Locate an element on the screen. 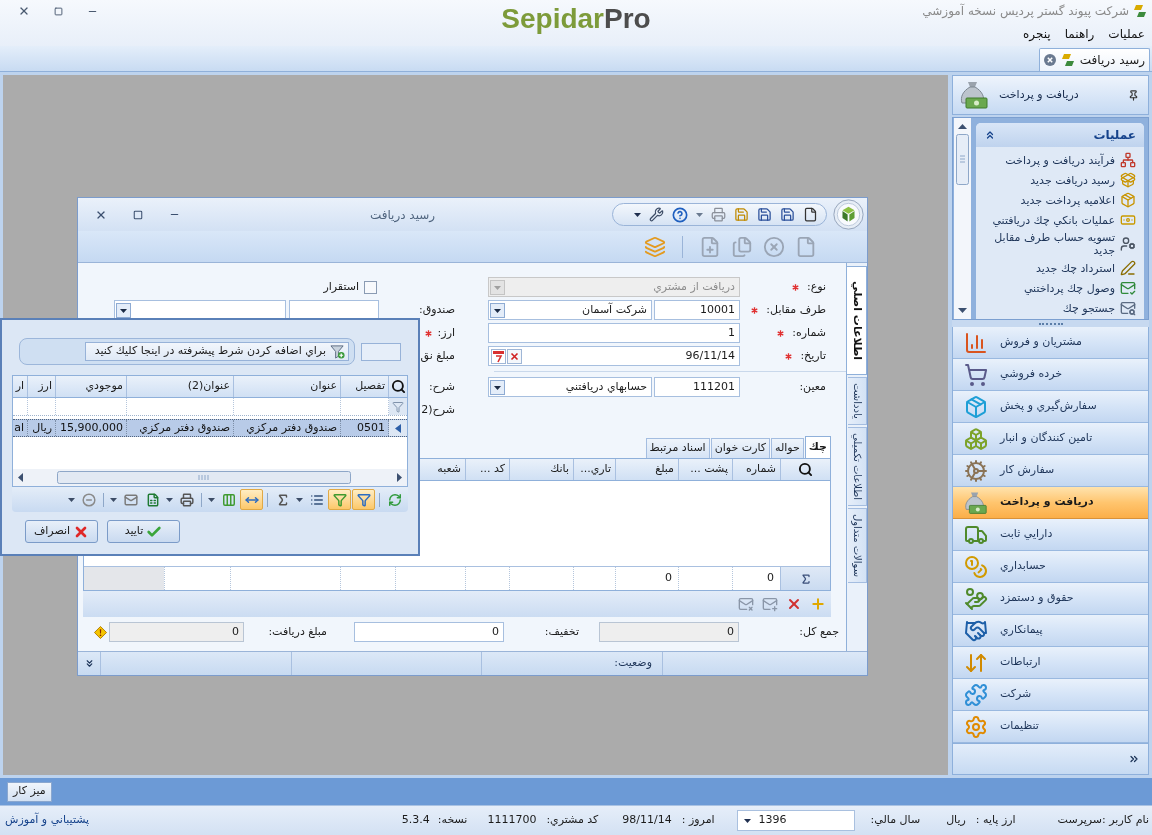 The width and height of the screenshot is (1152, 835). side-tab: يادداشت is located at coordinates (857, 401).